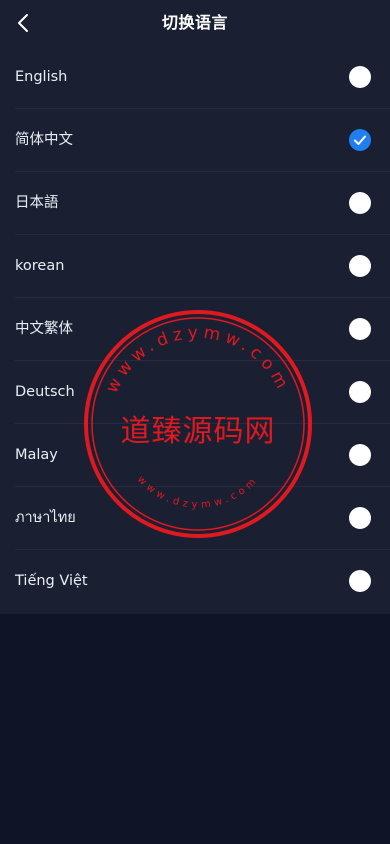  What do you see at coordinates (45, 518) in the screenshot?
I see `language-label: ภาษาไทย` at bounding box center [45, 518].